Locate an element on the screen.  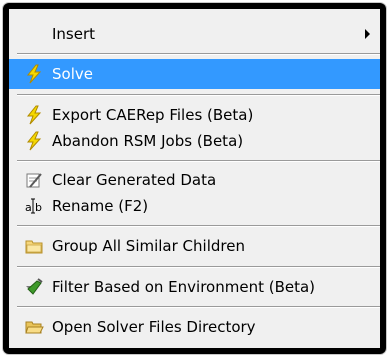
menu-item-insert: Insert is located at coordinates (194, 34).